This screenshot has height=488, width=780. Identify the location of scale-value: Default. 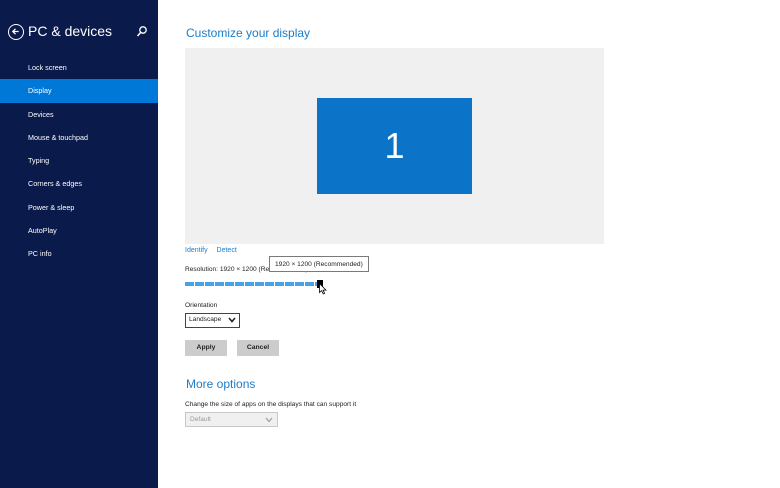
(200, 419).